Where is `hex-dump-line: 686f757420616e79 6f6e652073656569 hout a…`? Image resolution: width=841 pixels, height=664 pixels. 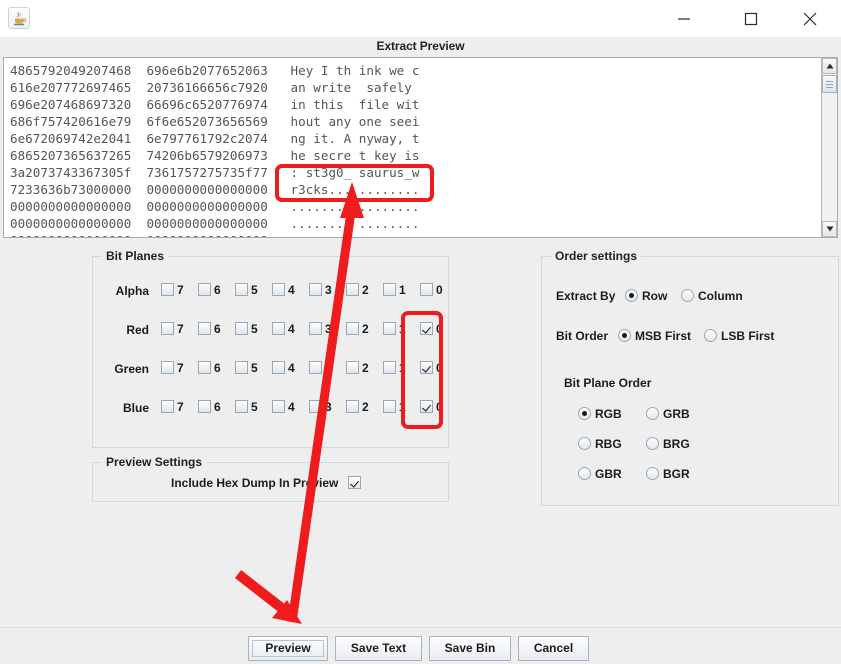 hex-dump-line: 686f757420616e79 6f6e652073656569 hout a… is located at coordinates (215, 121).